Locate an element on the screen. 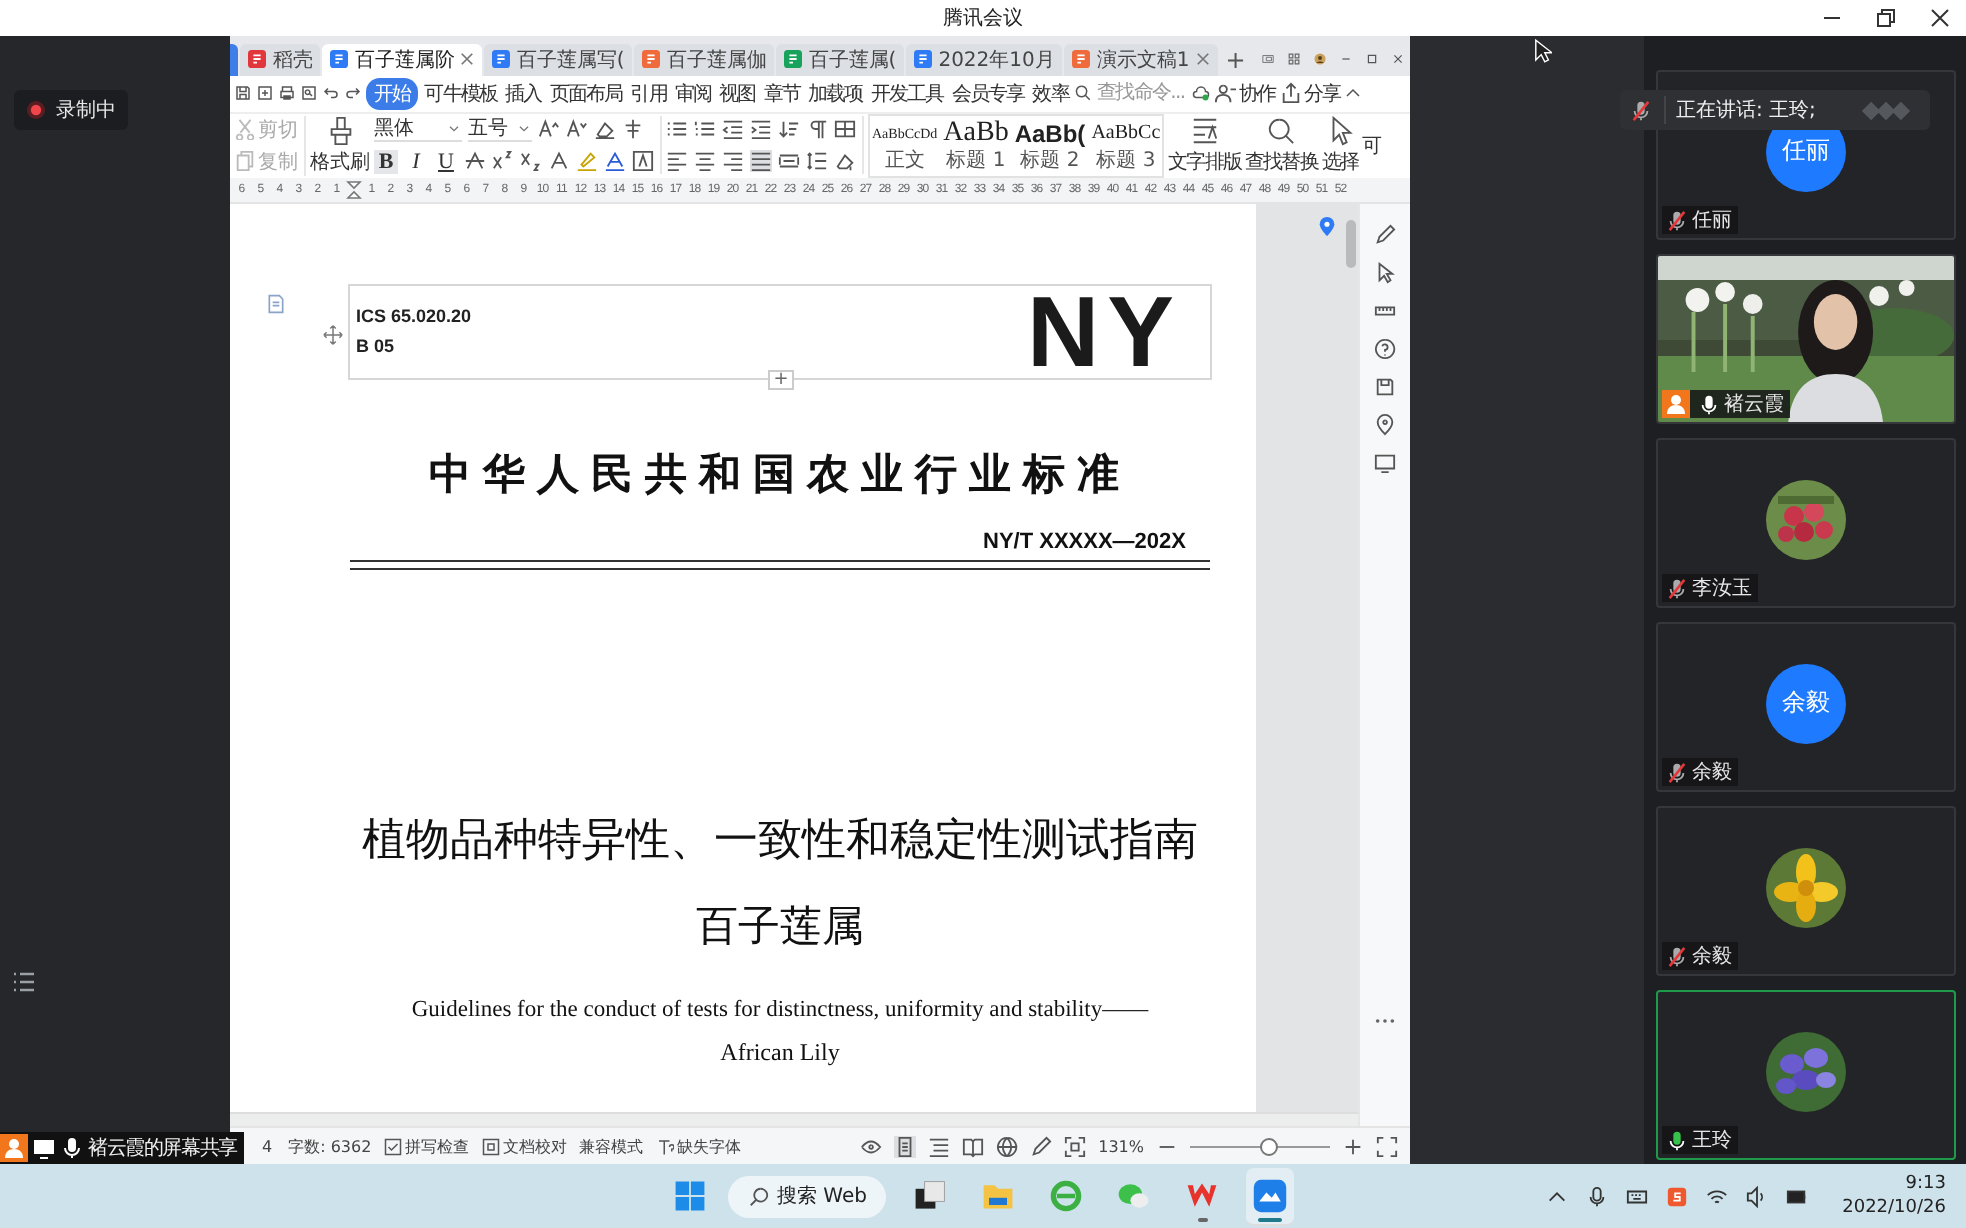 The image size is (1966, 1228). format-button: I is located at coordinates (416, 161).